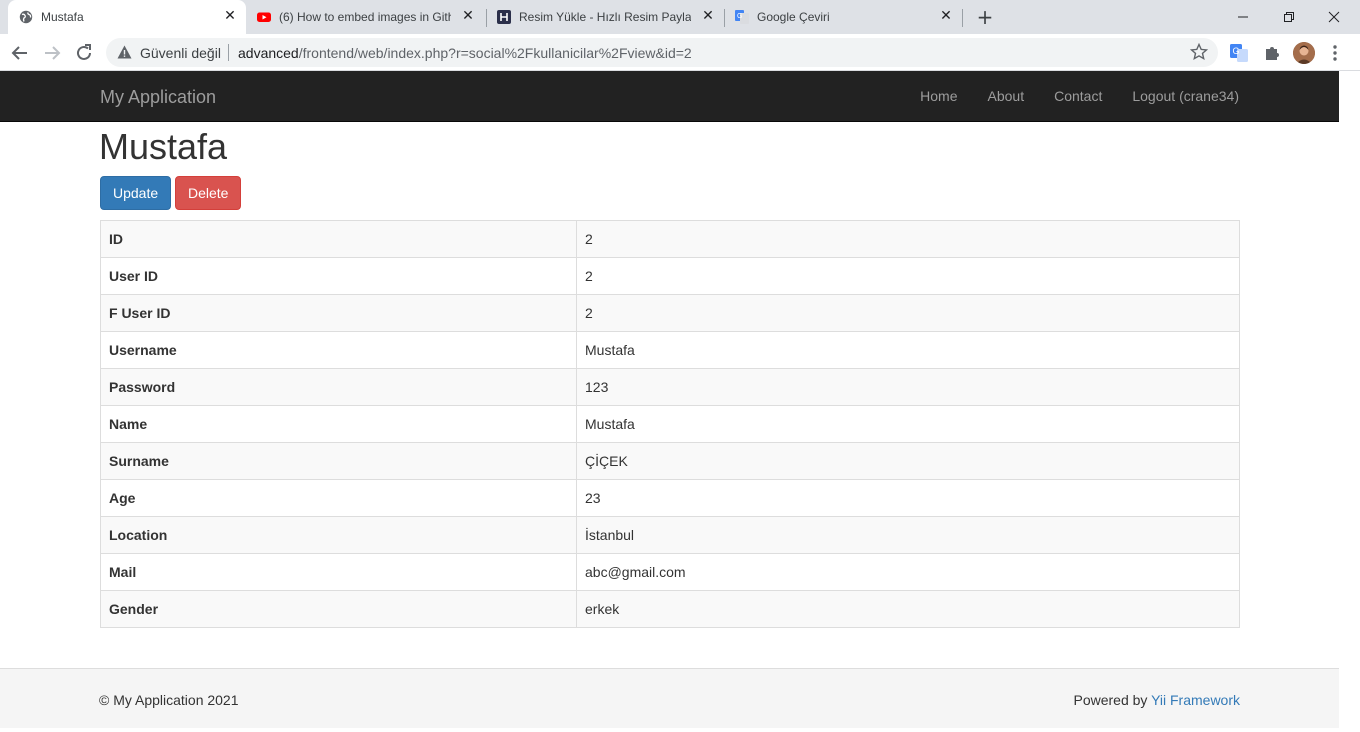 Image resolution: width=1360 pixels, height=732 pixels. Describe the element at coordinates (908, 498) in the screenshot. I see `detail-value: 23` at that location.